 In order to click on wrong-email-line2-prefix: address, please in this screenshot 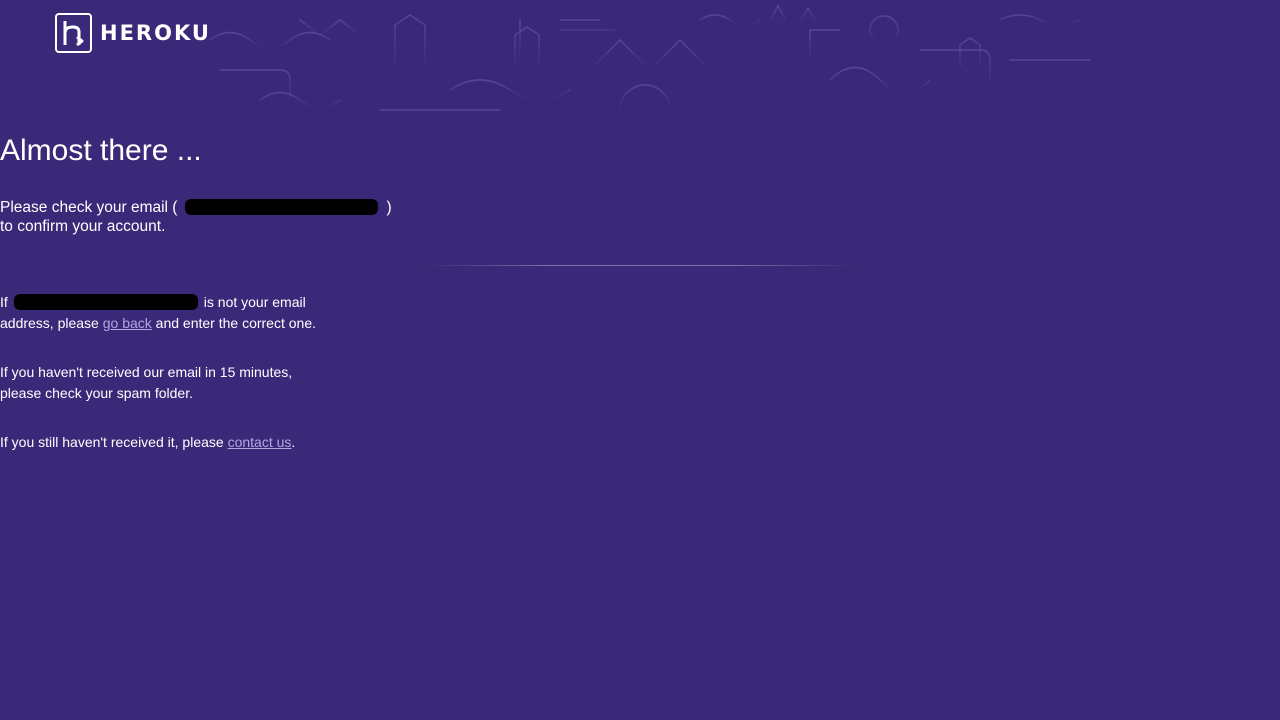, I will do `click(49, 323)`.